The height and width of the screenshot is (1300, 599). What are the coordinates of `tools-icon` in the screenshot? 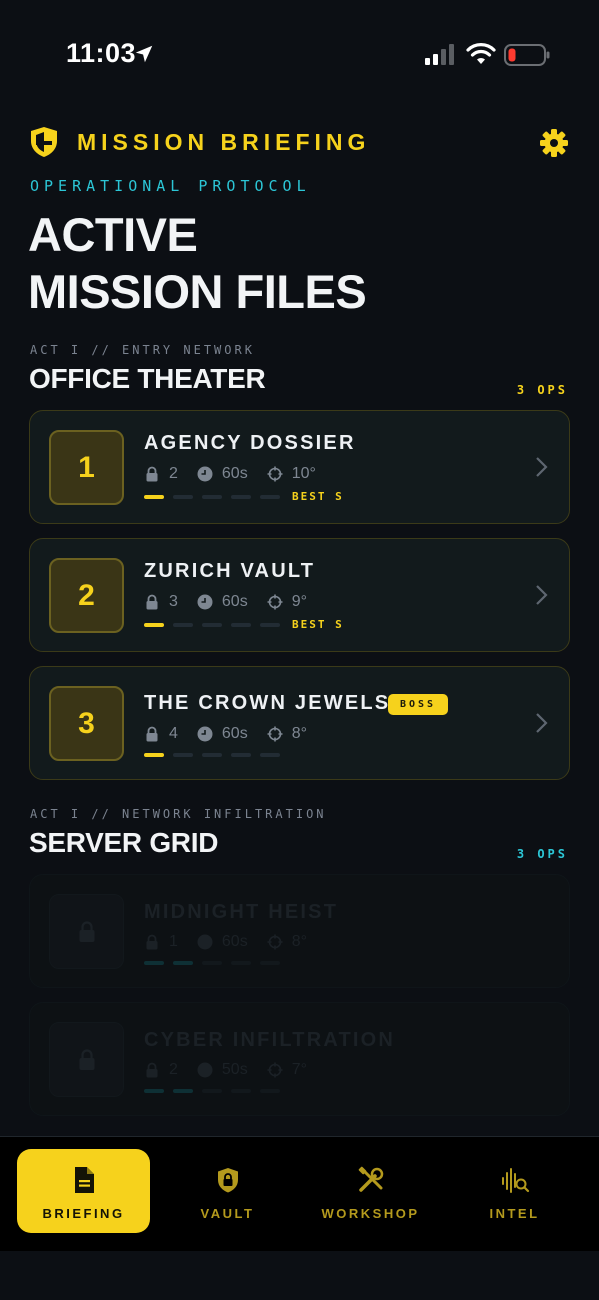 It's located at (370, 1179).